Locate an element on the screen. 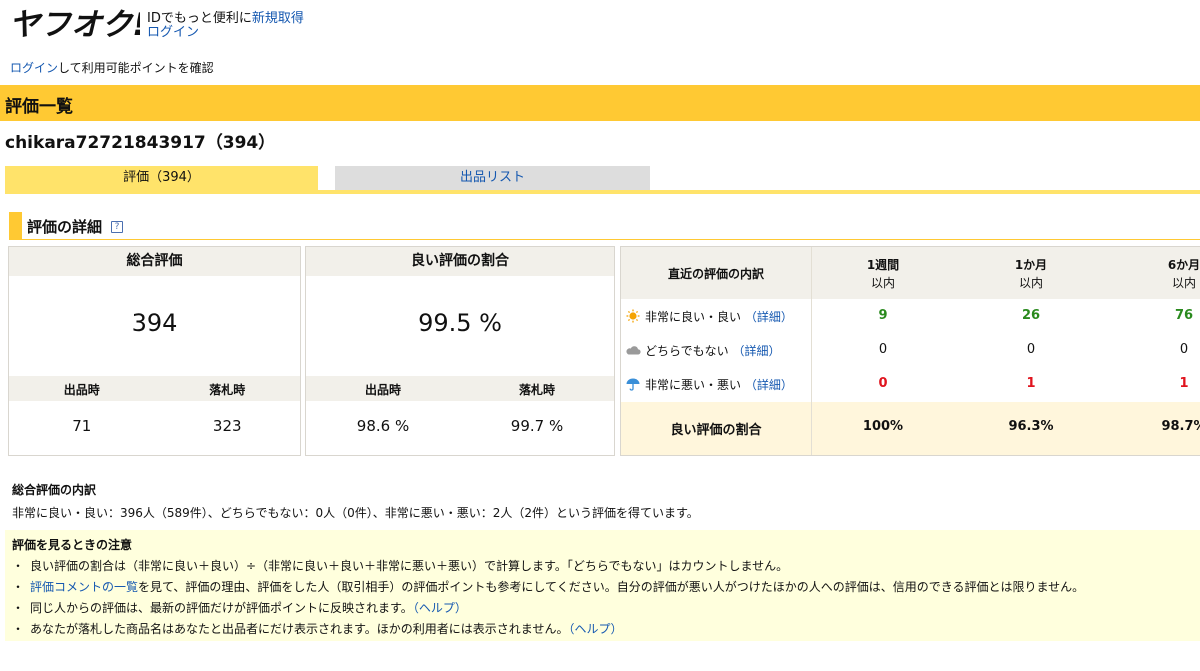  row-label: 非常に良い・良い （詳細） is located at coordinates (709, 316).